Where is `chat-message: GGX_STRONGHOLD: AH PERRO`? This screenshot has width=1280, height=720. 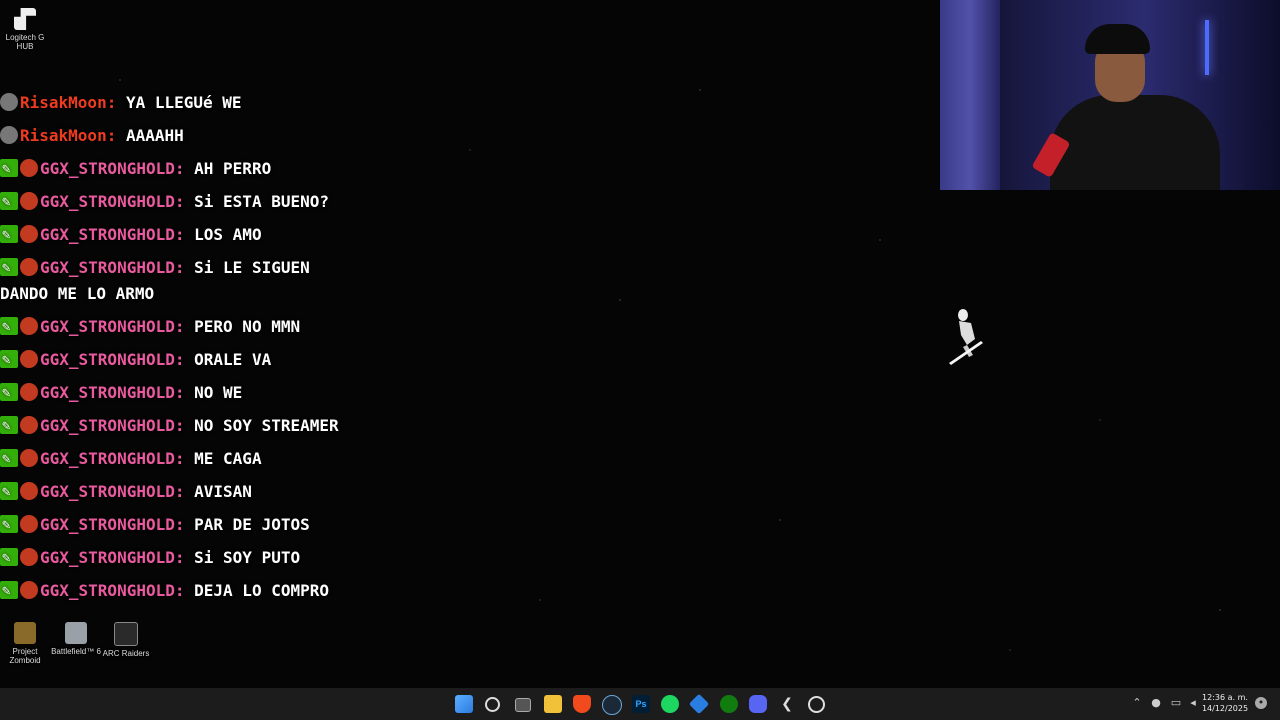
chat-message: GGX_STRONGHOLD: AH PERRO is located at coordinates (172, 169).